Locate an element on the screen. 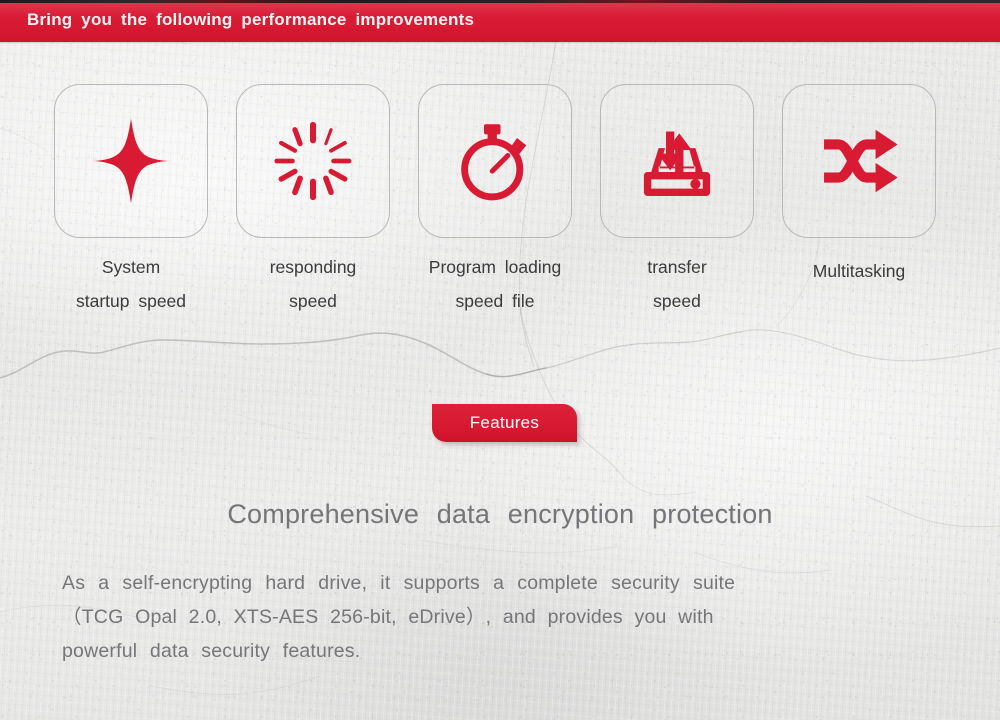 This screenshot has height=720, width=1000. features-badge-label: Features is located at coordinates (504, 422).